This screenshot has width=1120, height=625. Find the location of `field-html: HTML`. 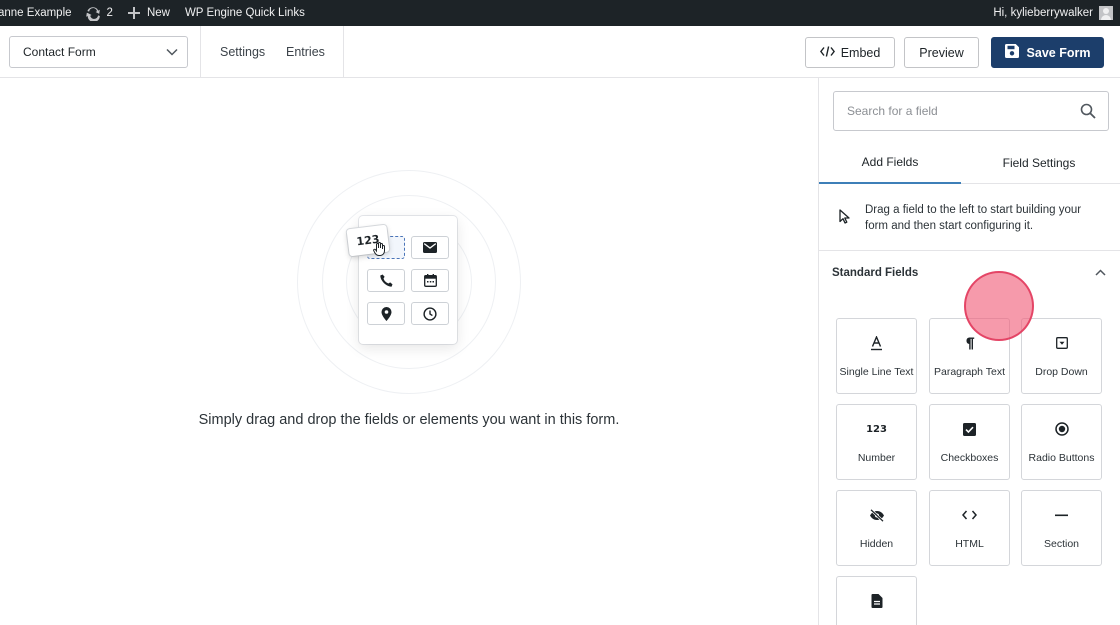

field-html: HTML is located at coordinates (969, 528).